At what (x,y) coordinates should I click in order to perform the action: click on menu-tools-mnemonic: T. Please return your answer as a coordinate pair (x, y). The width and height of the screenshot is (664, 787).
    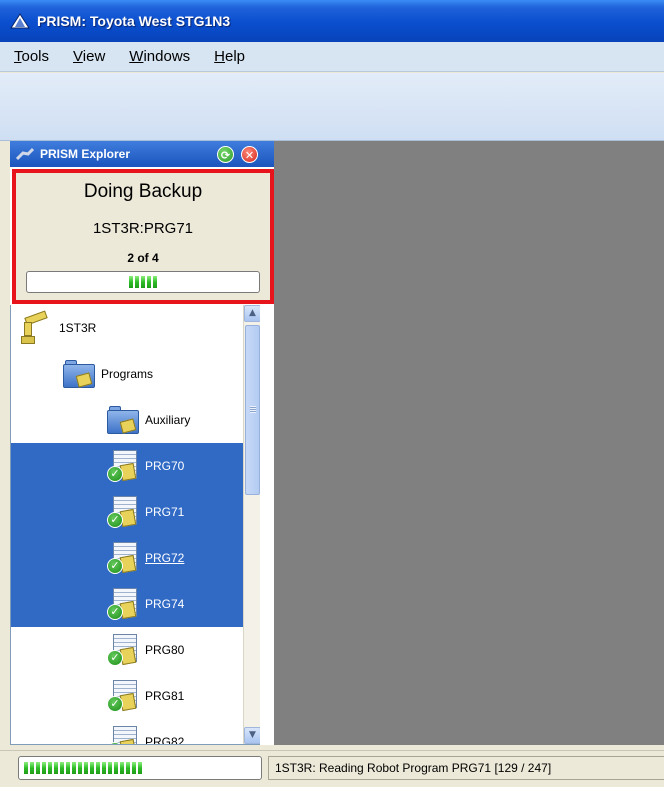
    Looking at the image, I should click on (18, 56).